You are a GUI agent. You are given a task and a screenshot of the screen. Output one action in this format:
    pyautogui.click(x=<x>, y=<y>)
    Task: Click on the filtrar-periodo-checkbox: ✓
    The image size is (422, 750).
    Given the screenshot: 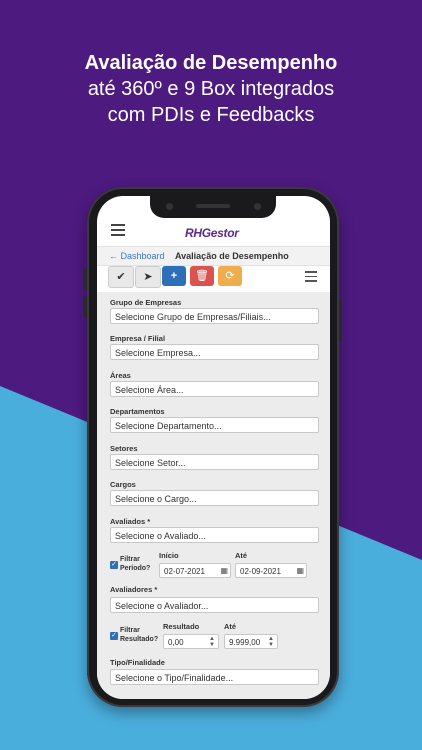 What is the action you would take?
    pyautogui.click(x=114, y=565)
    